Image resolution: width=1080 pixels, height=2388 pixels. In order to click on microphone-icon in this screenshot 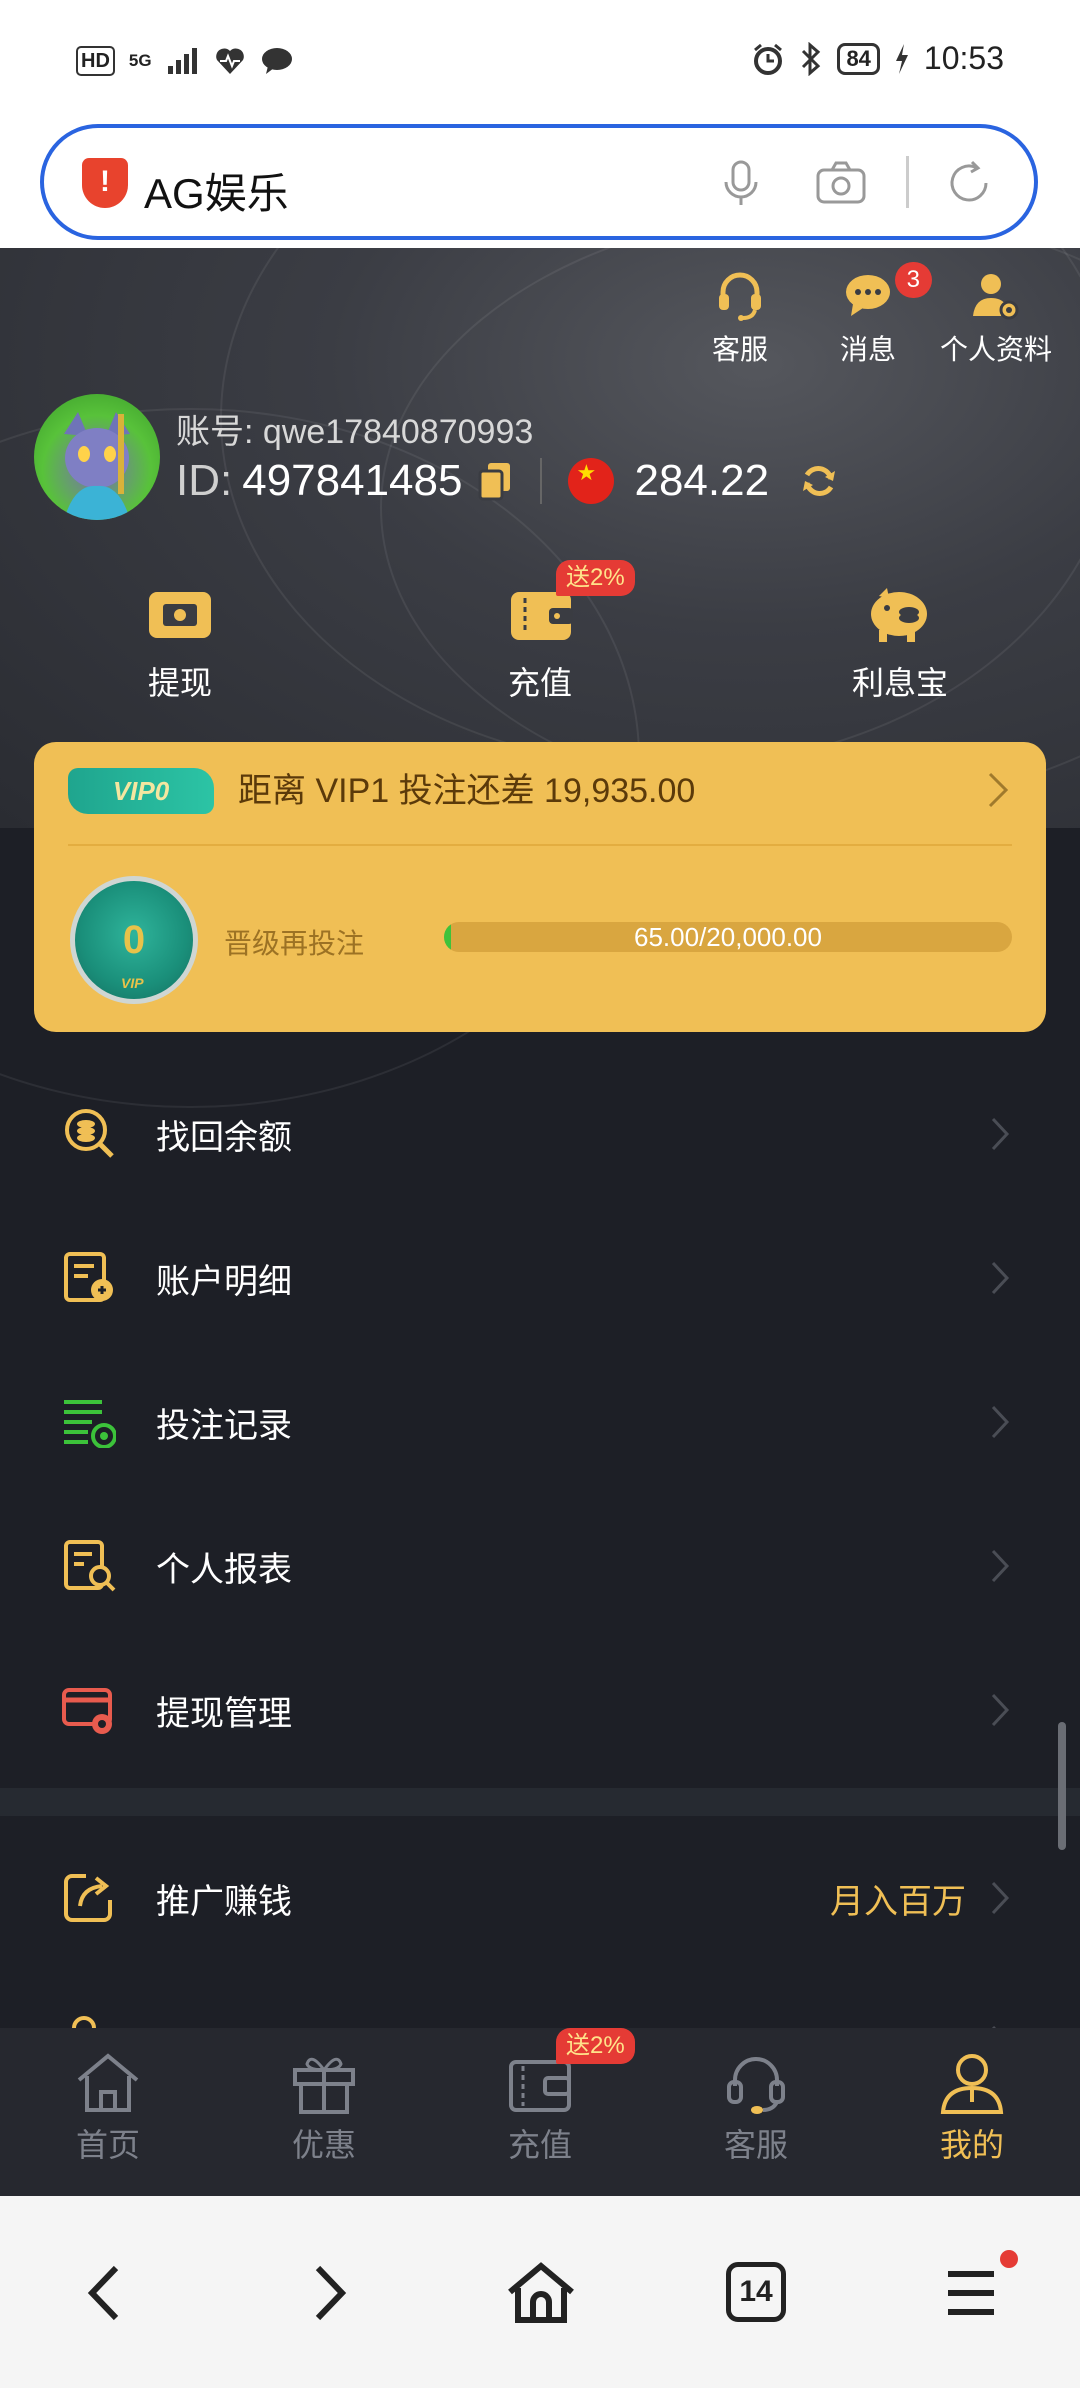, I will do `click(741, 183)`.